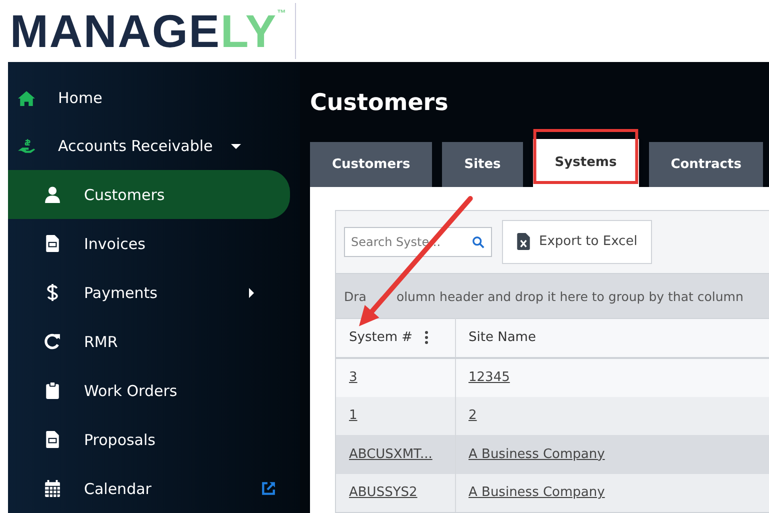 This screenshot has height=513, width=769. What do you see at coordinates (482, 164) in the screenshot?
I see `tab: Sites` at bounding box center [482, 164].